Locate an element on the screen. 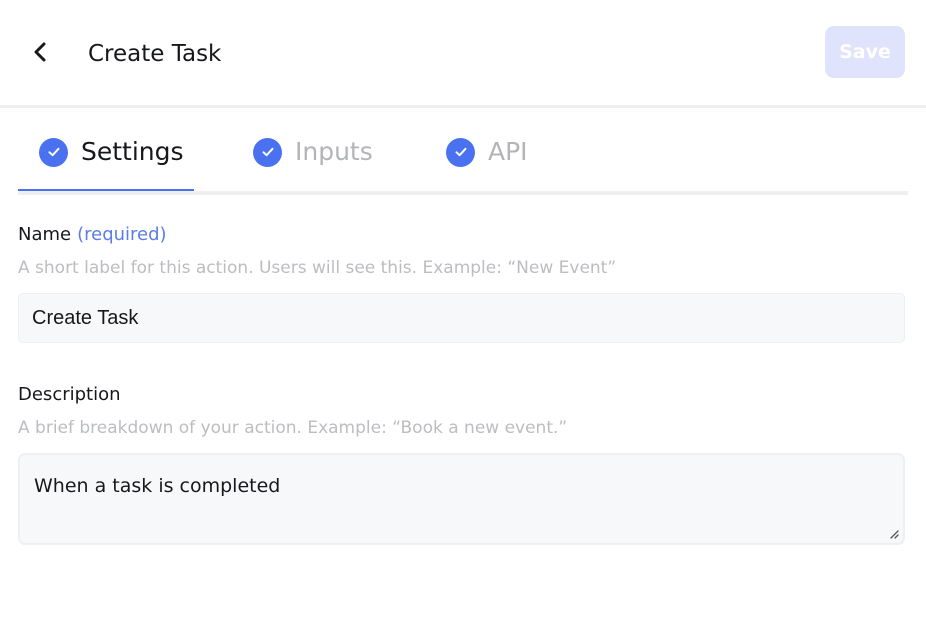 The height and width of the screenshot is (644, 926). tab-label: API is located at coordinates (508, 151).